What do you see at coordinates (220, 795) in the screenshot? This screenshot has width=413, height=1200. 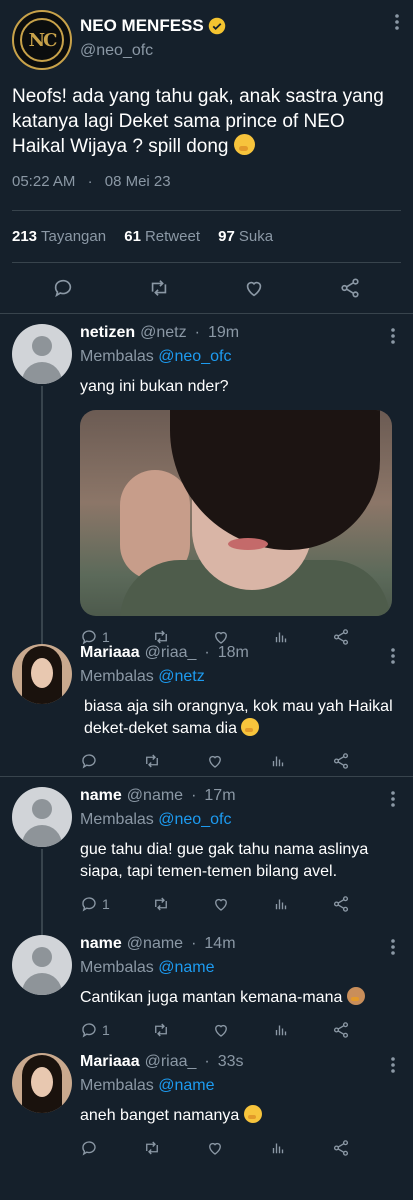 I see `reply-time: 17m` at bounding box center [220, 795].